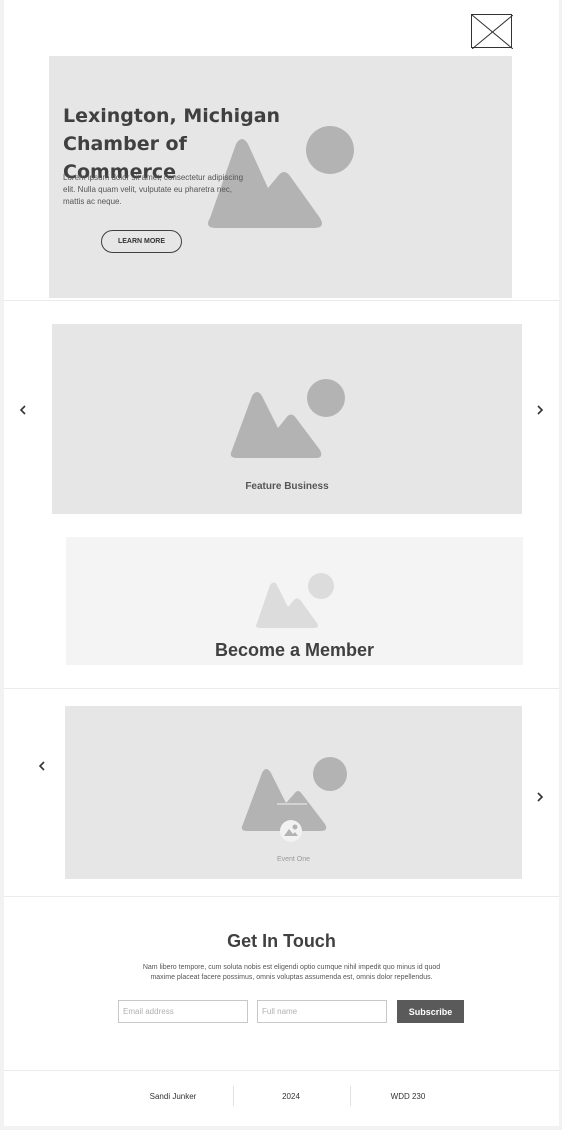  I want to click on full-name-field, so click(322, 1011).